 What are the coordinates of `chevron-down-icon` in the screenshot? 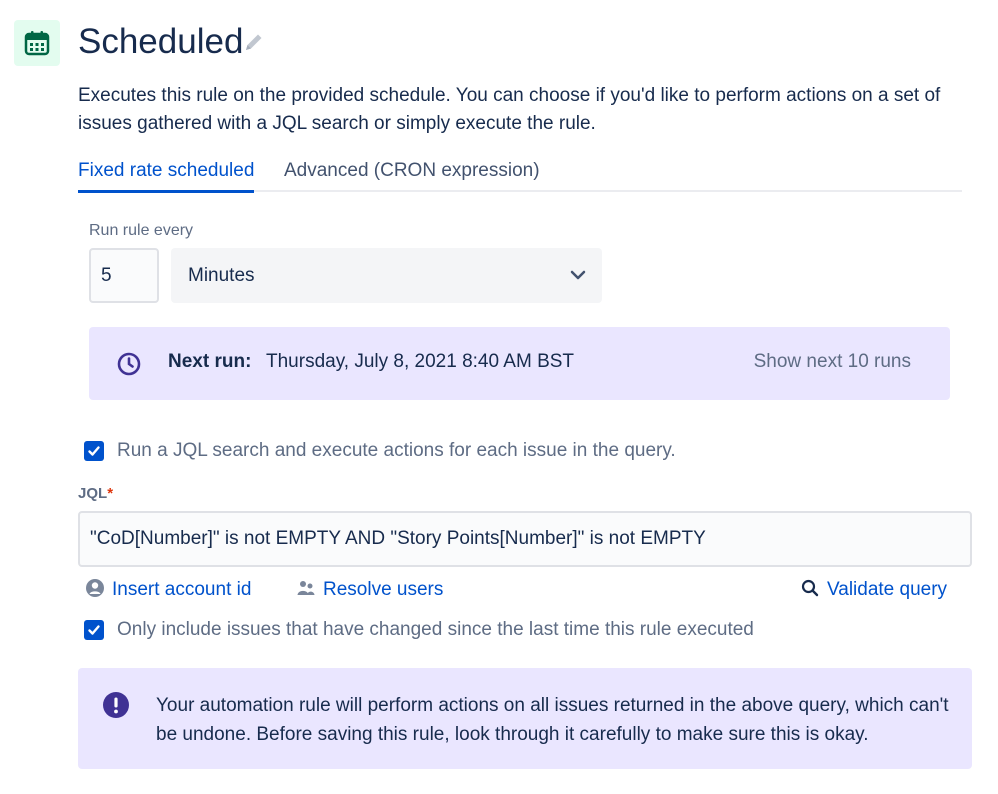 It's located at (578, 275).